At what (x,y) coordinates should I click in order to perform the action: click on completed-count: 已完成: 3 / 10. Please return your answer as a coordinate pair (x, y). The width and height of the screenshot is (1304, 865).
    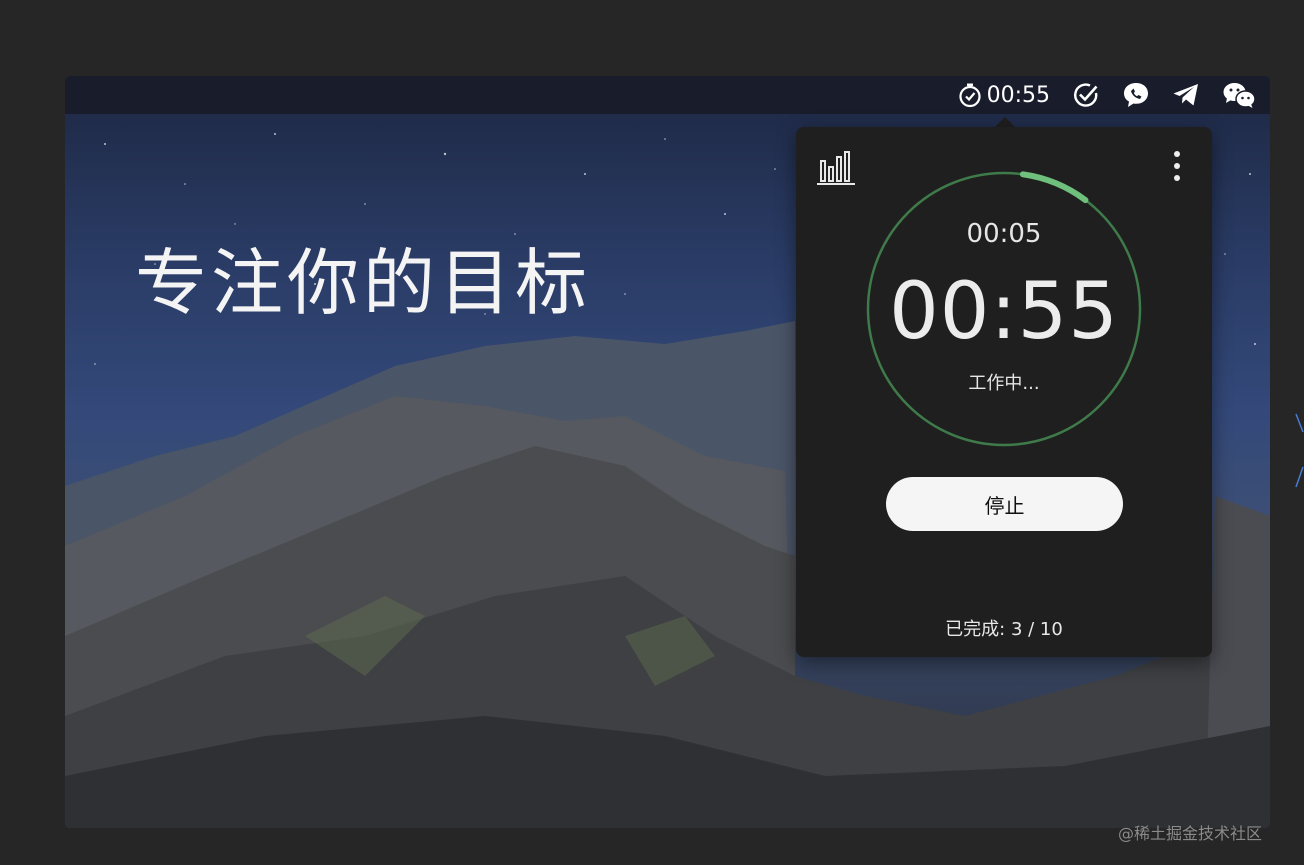
    Looking at the image, I should click on (1004, 629).